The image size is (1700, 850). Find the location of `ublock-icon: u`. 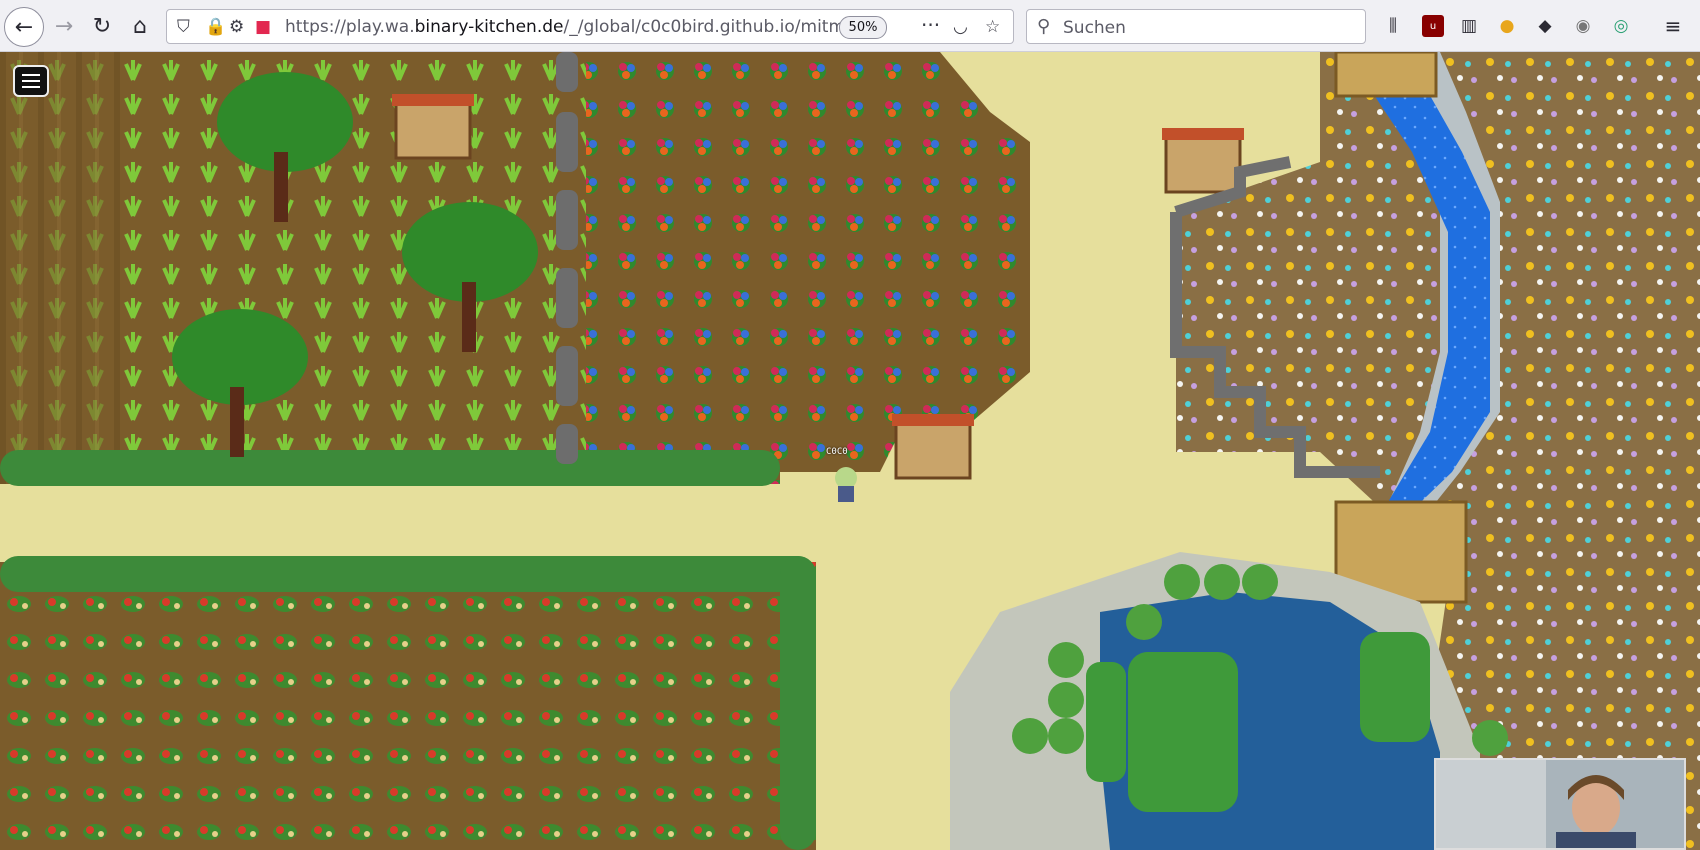

ublock-icon: u is located at coordinates (1433, 26).